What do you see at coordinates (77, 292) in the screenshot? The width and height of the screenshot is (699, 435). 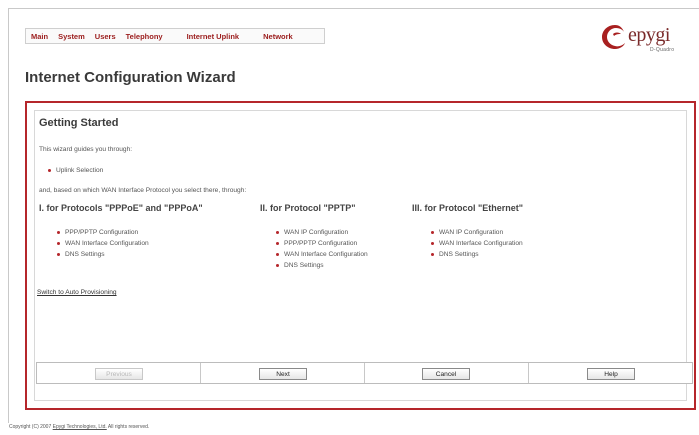 I see `switch-auto-provisioning-link: Switch to Auto Provisioning` at bounding box center [77, 292].